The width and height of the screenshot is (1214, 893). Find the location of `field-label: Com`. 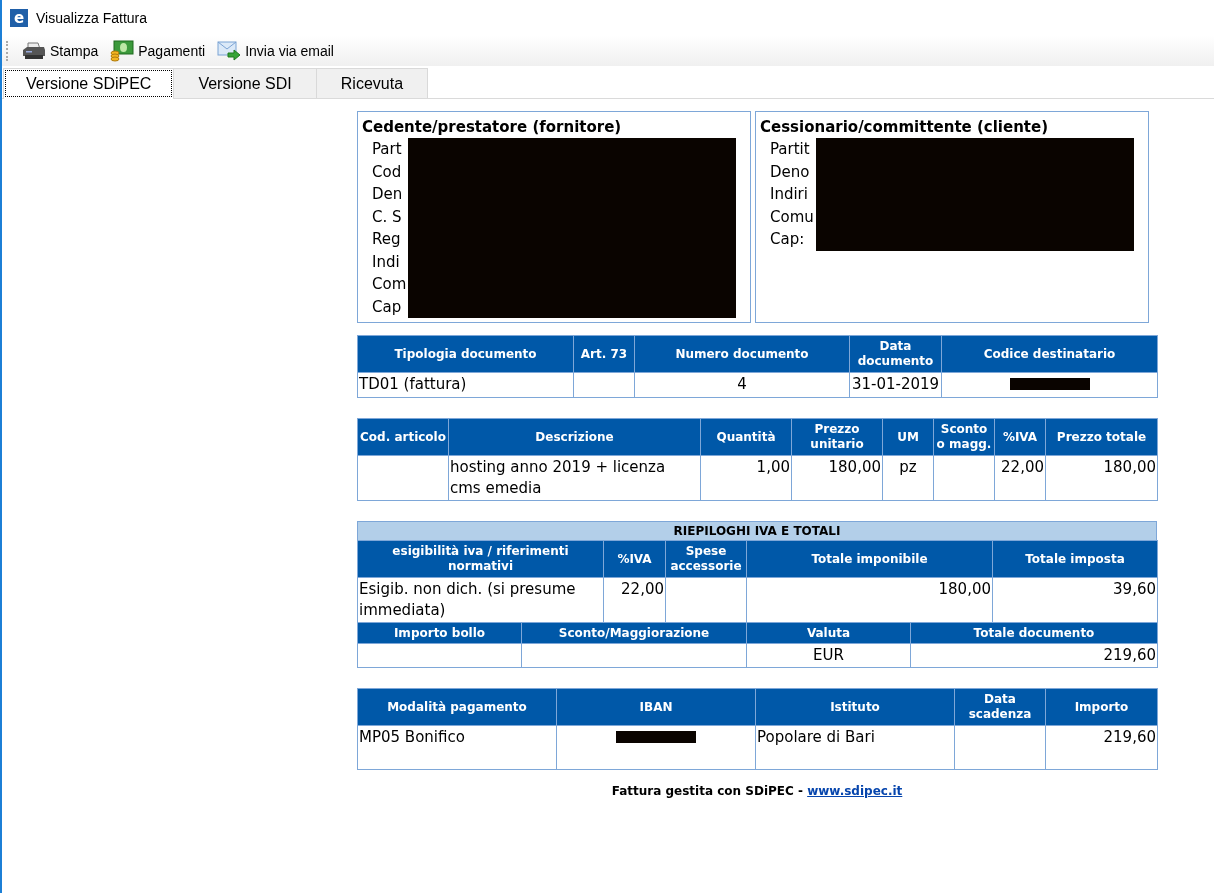

field-label: Com is located at coordinates (389, 284).